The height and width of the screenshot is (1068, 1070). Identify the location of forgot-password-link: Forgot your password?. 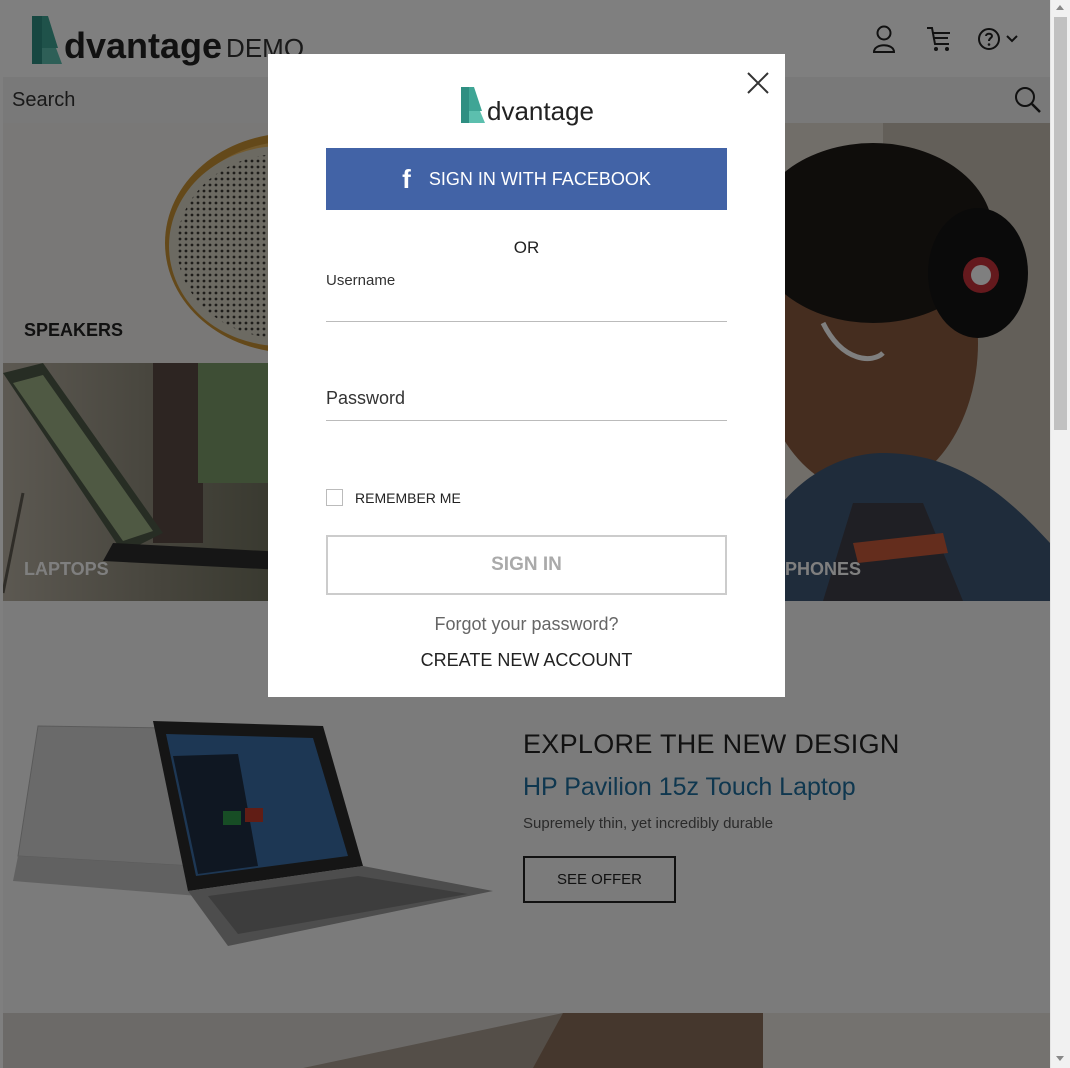
(526, 624).